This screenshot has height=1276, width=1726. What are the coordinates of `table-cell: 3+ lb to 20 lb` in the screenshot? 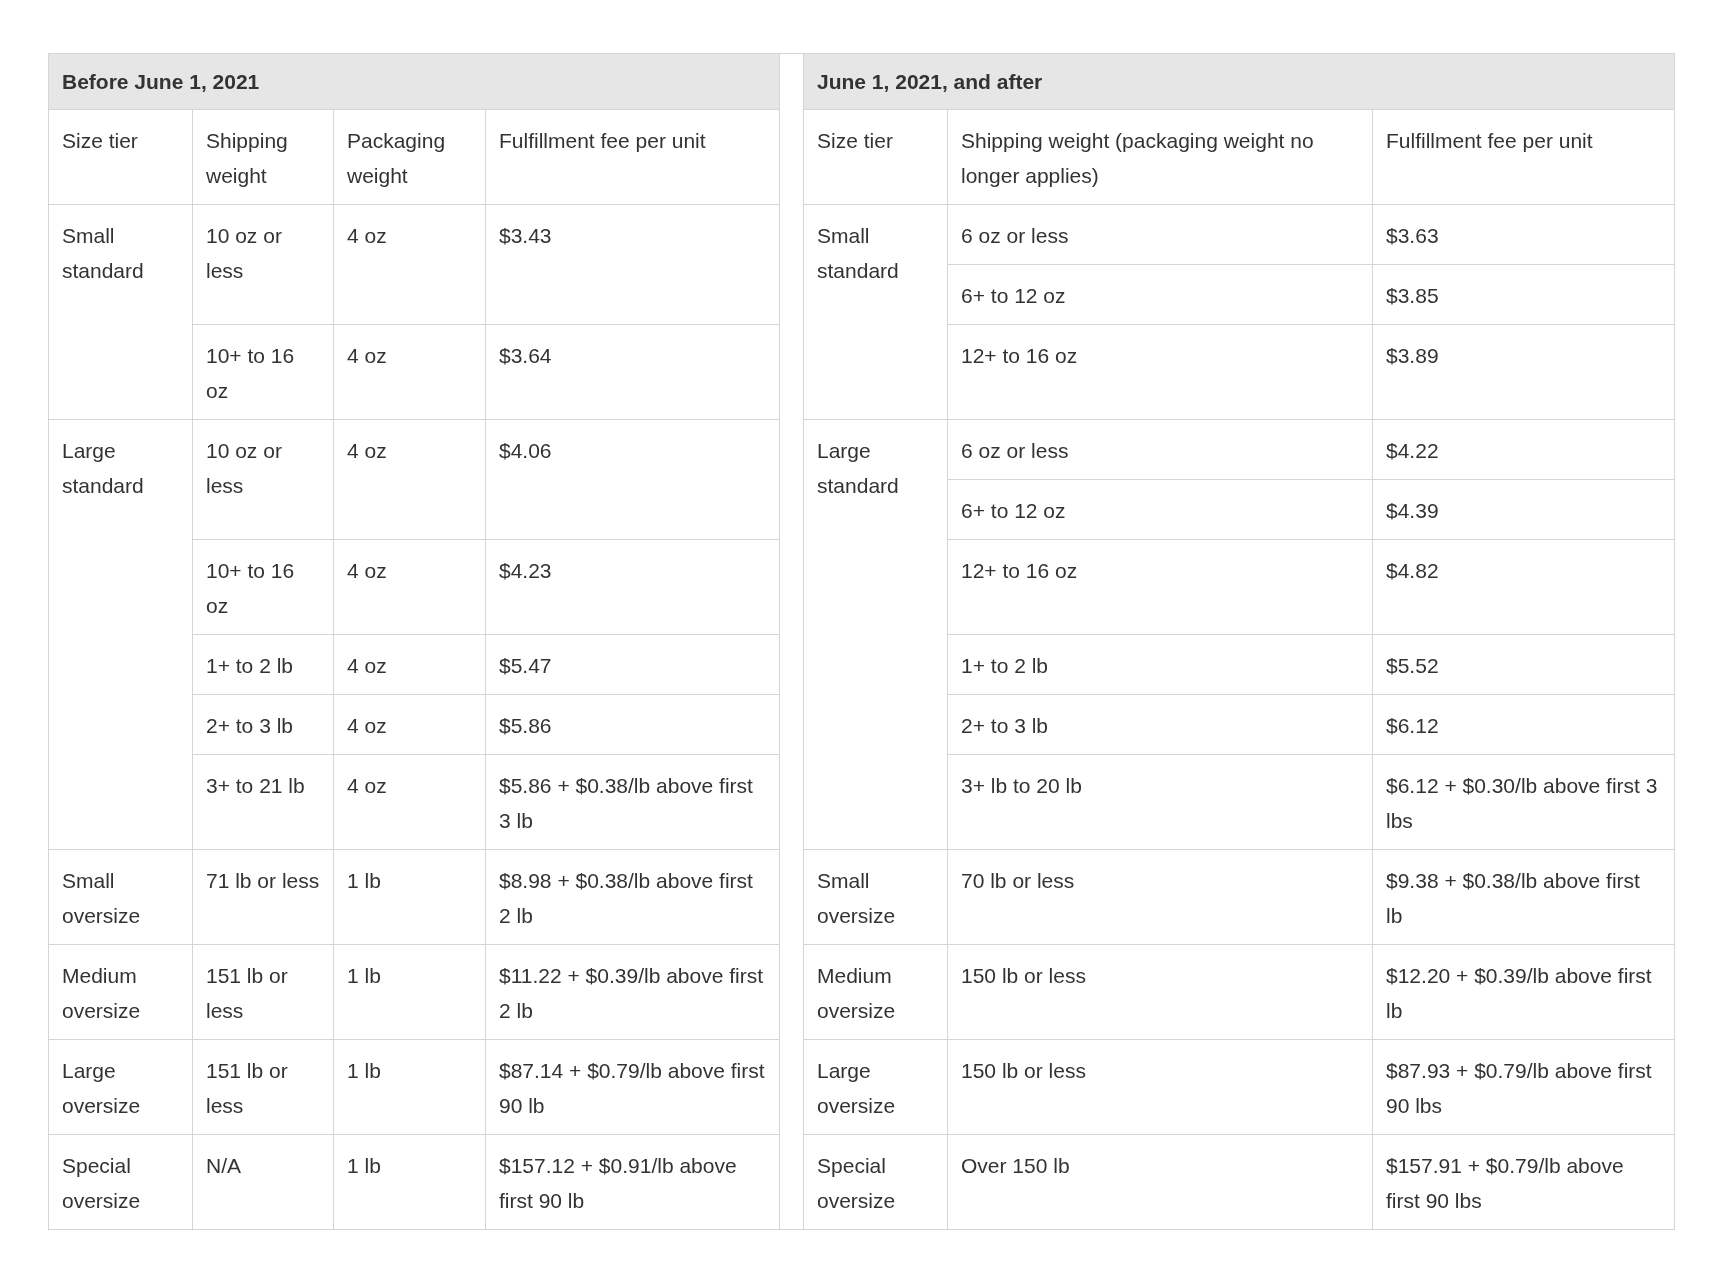 It's located at (1160, 802).